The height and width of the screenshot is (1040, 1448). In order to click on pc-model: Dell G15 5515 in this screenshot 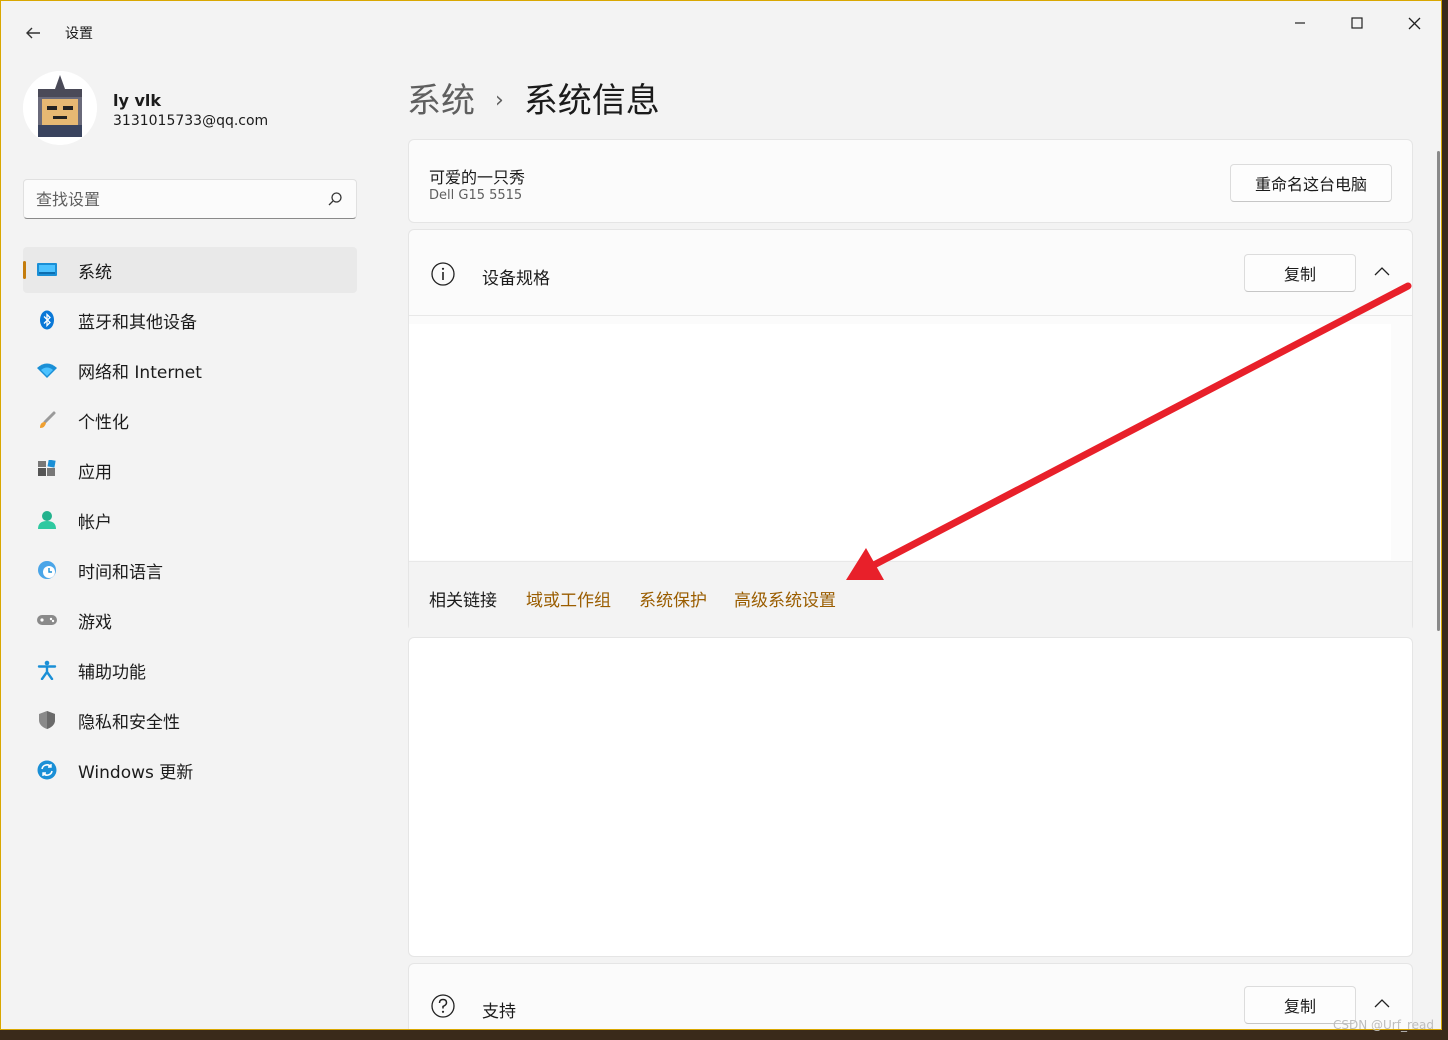, I will do `click(476, 195)`.